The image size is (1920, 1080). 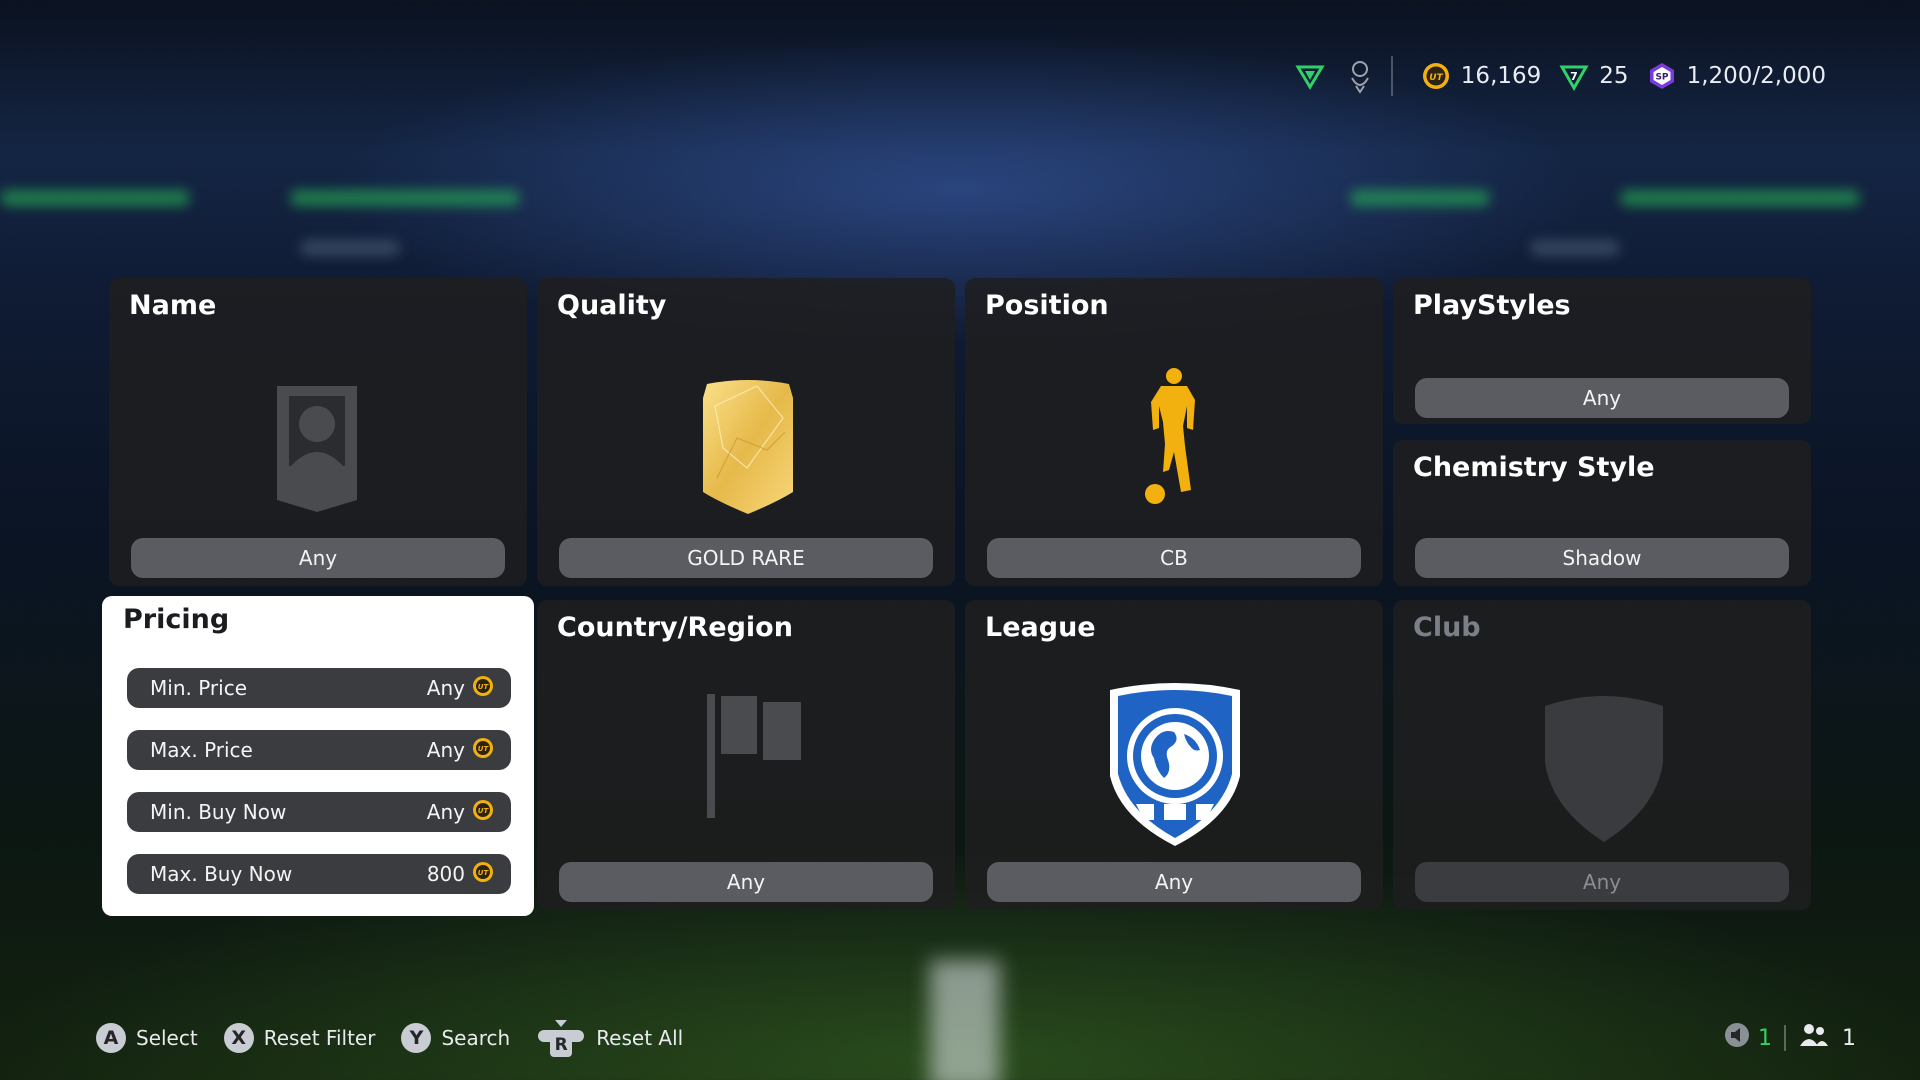 What do you see at coordinates (111, 1038) in the screenshot?
I see `a-button-icon: A` at bounding box center [111, 1038].